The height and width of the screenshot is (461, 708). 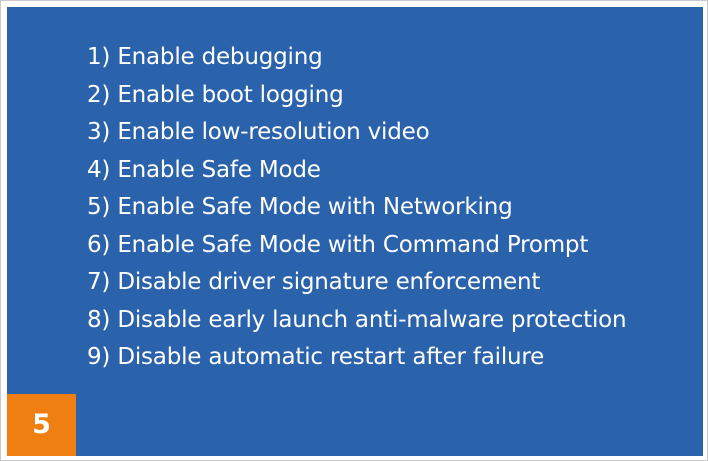 I want to click on option-disable-driver-signature-enforcement: 7) Disable driver signature enforcement, so click(x=356, y=283).